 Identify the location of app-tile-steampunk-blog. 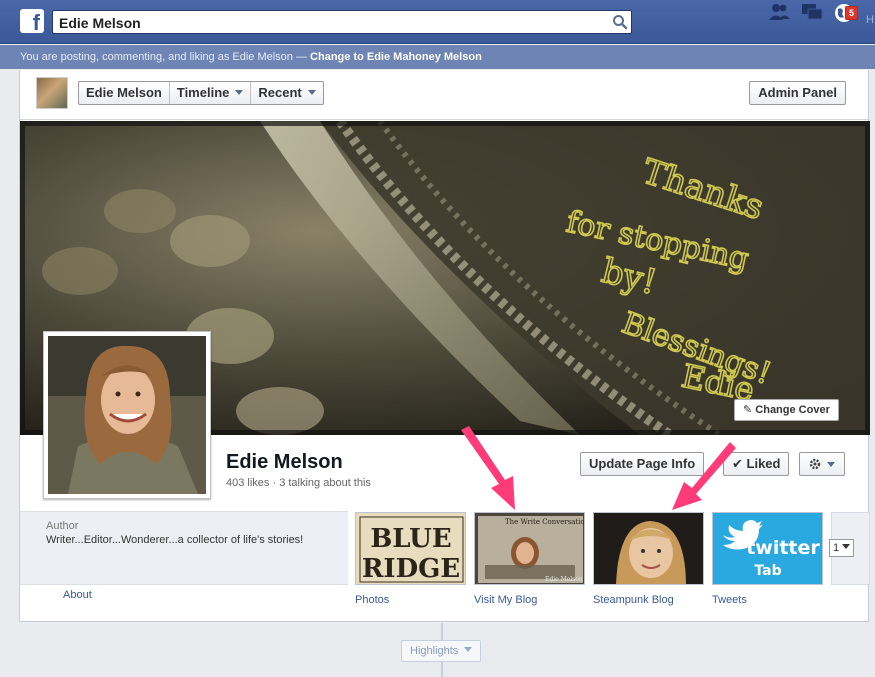
(648, 548).